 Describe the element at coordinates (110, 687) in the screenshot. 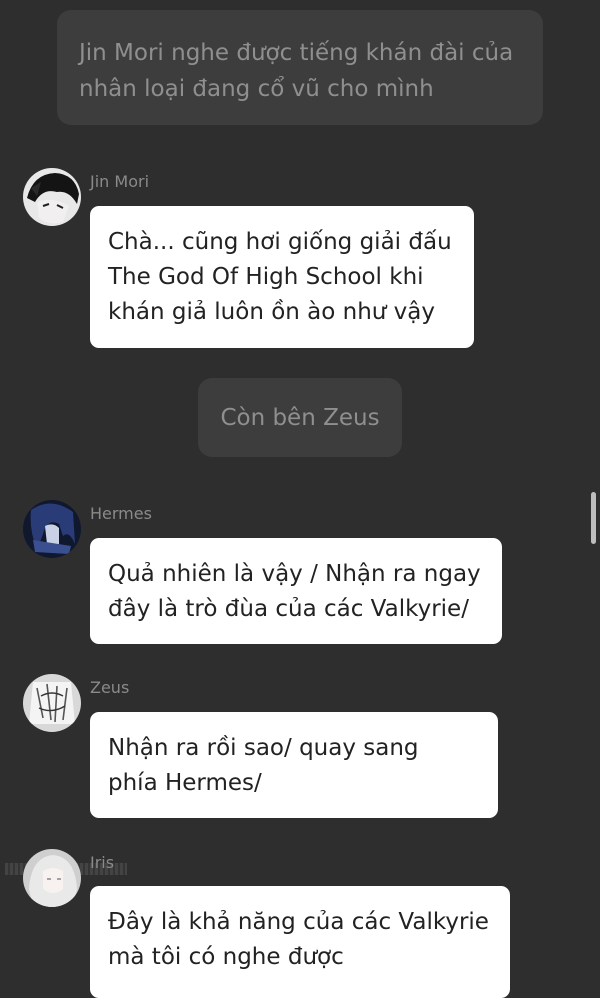

I see `sender-name: Zeus` at that location.